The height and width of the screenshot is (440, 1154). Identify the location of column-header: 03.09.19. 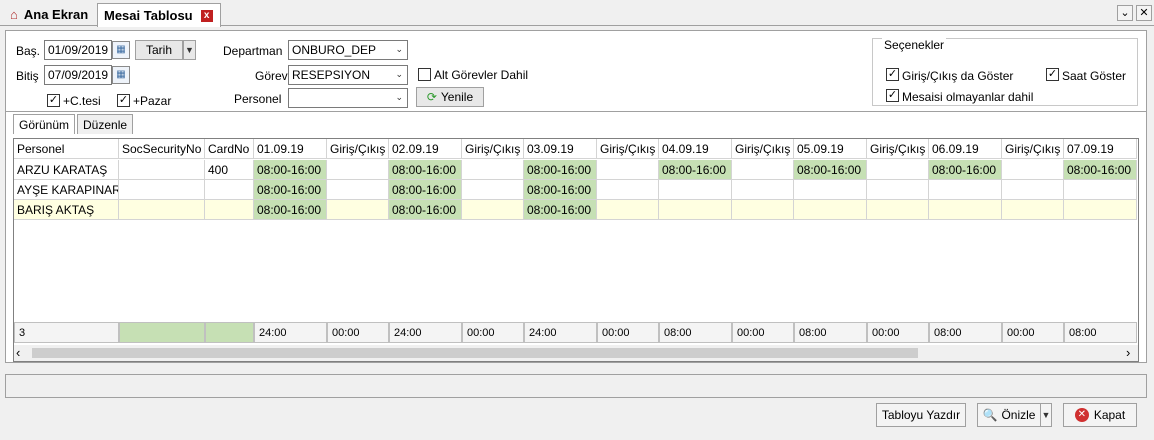
(560, 149).